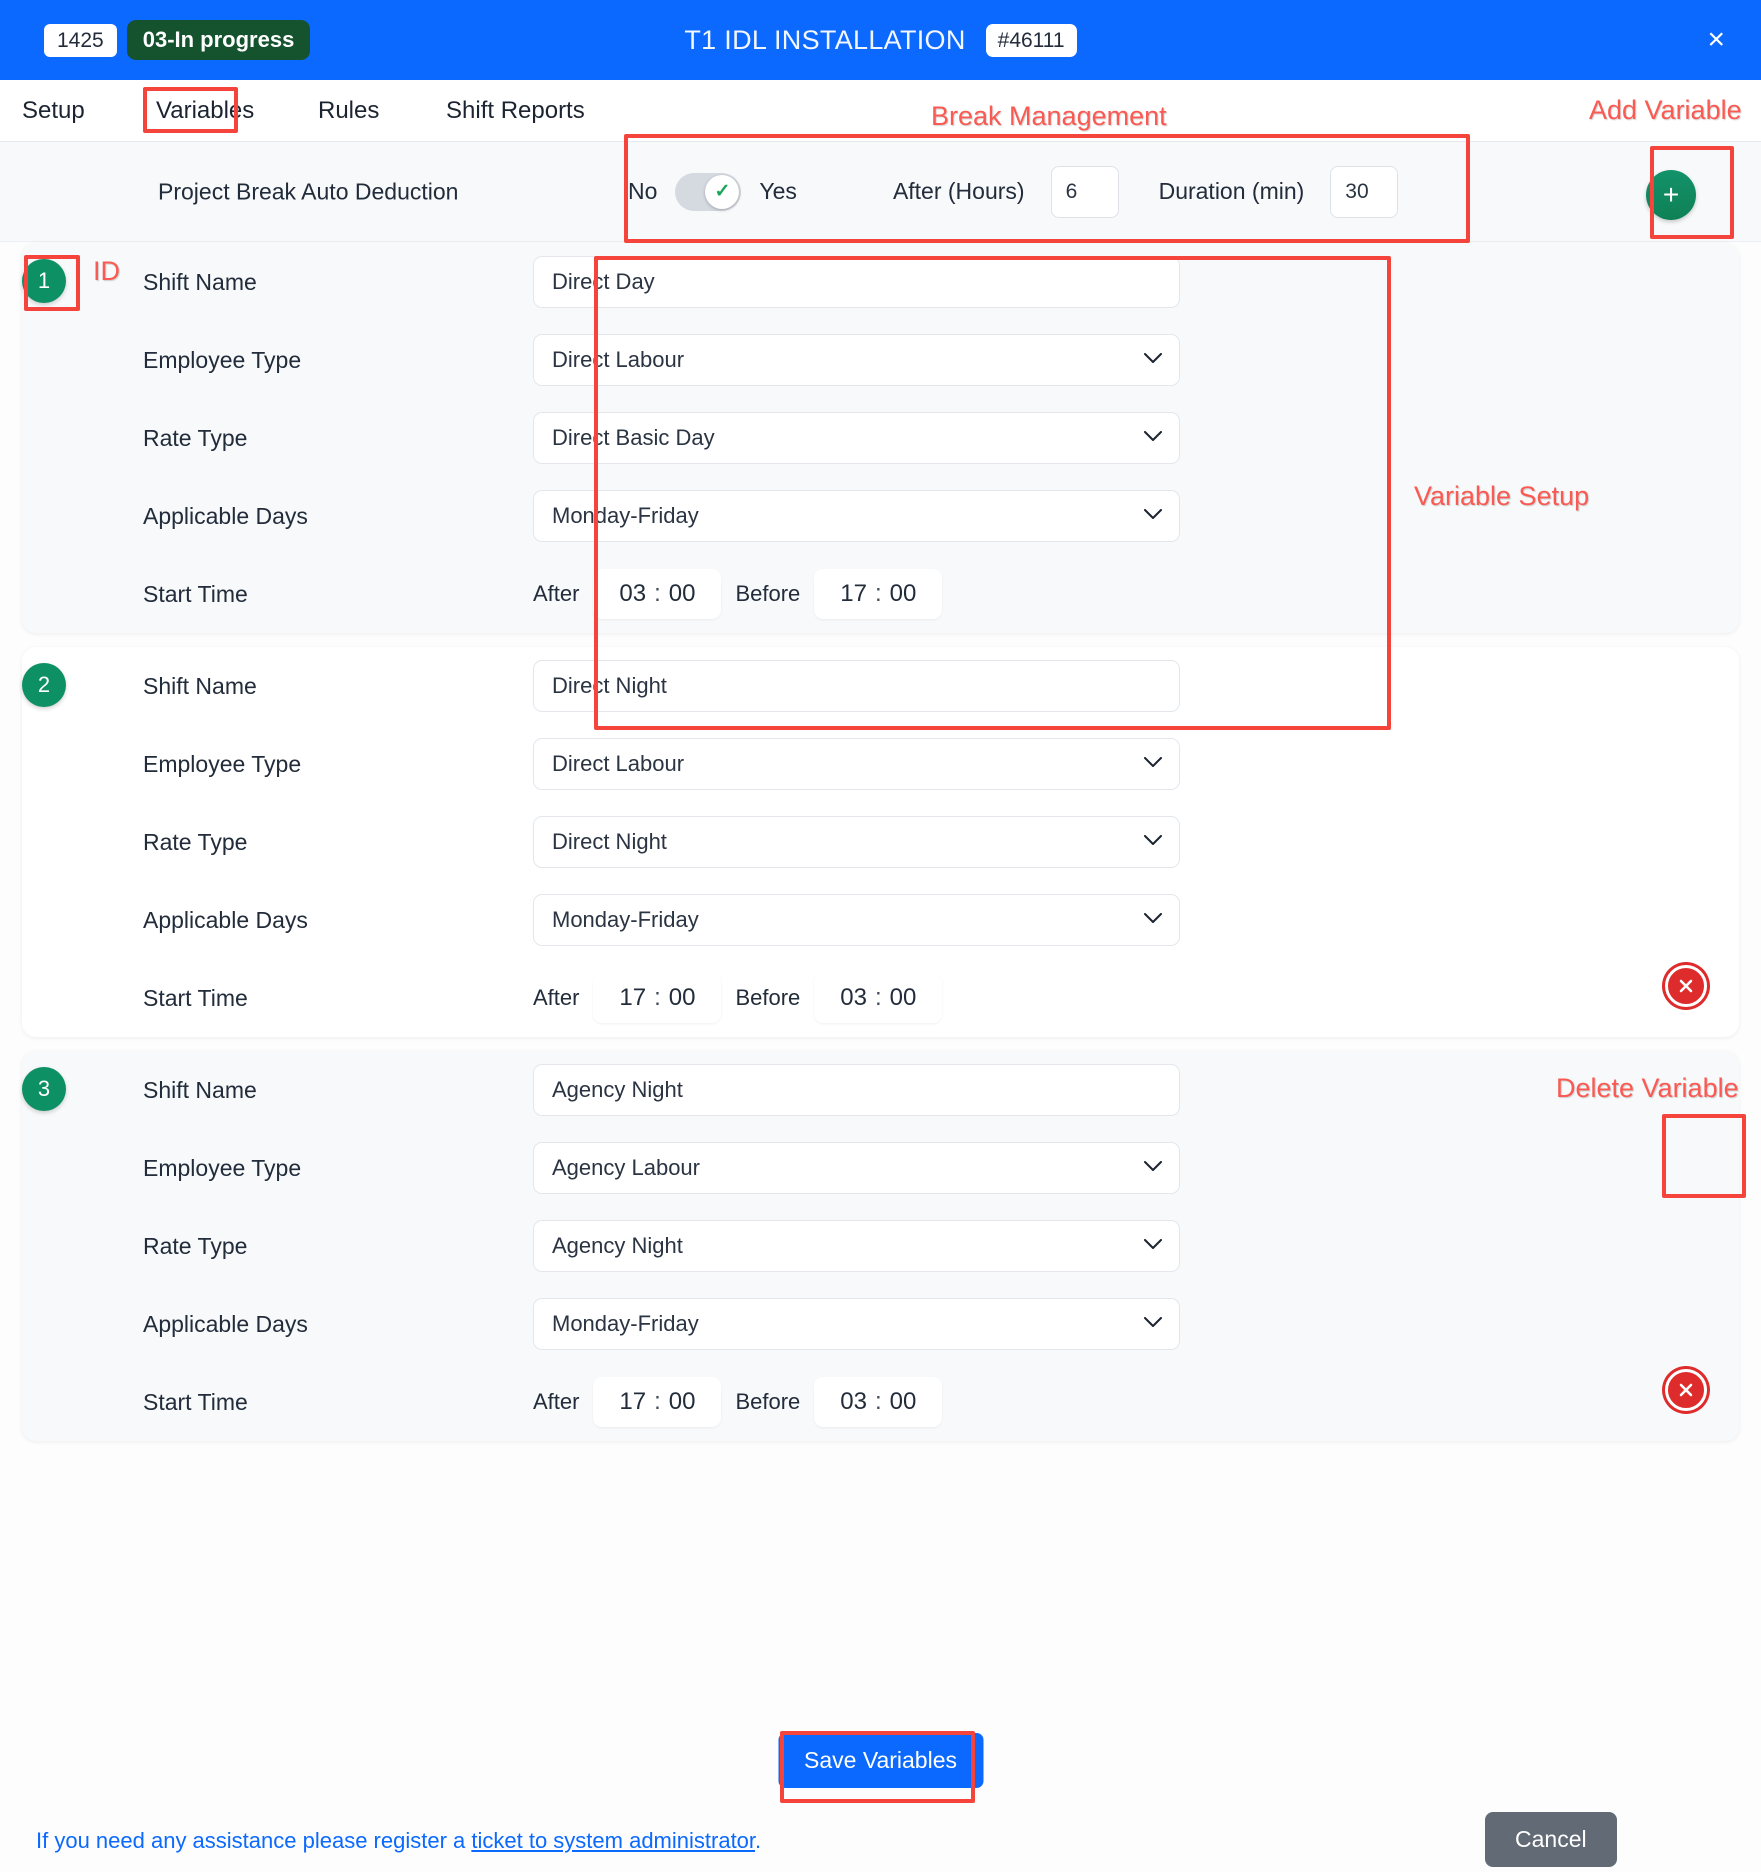 This screenshot has height=1872, width=1761. I want to click on before-hours-value: 03, so click(853, 1401).